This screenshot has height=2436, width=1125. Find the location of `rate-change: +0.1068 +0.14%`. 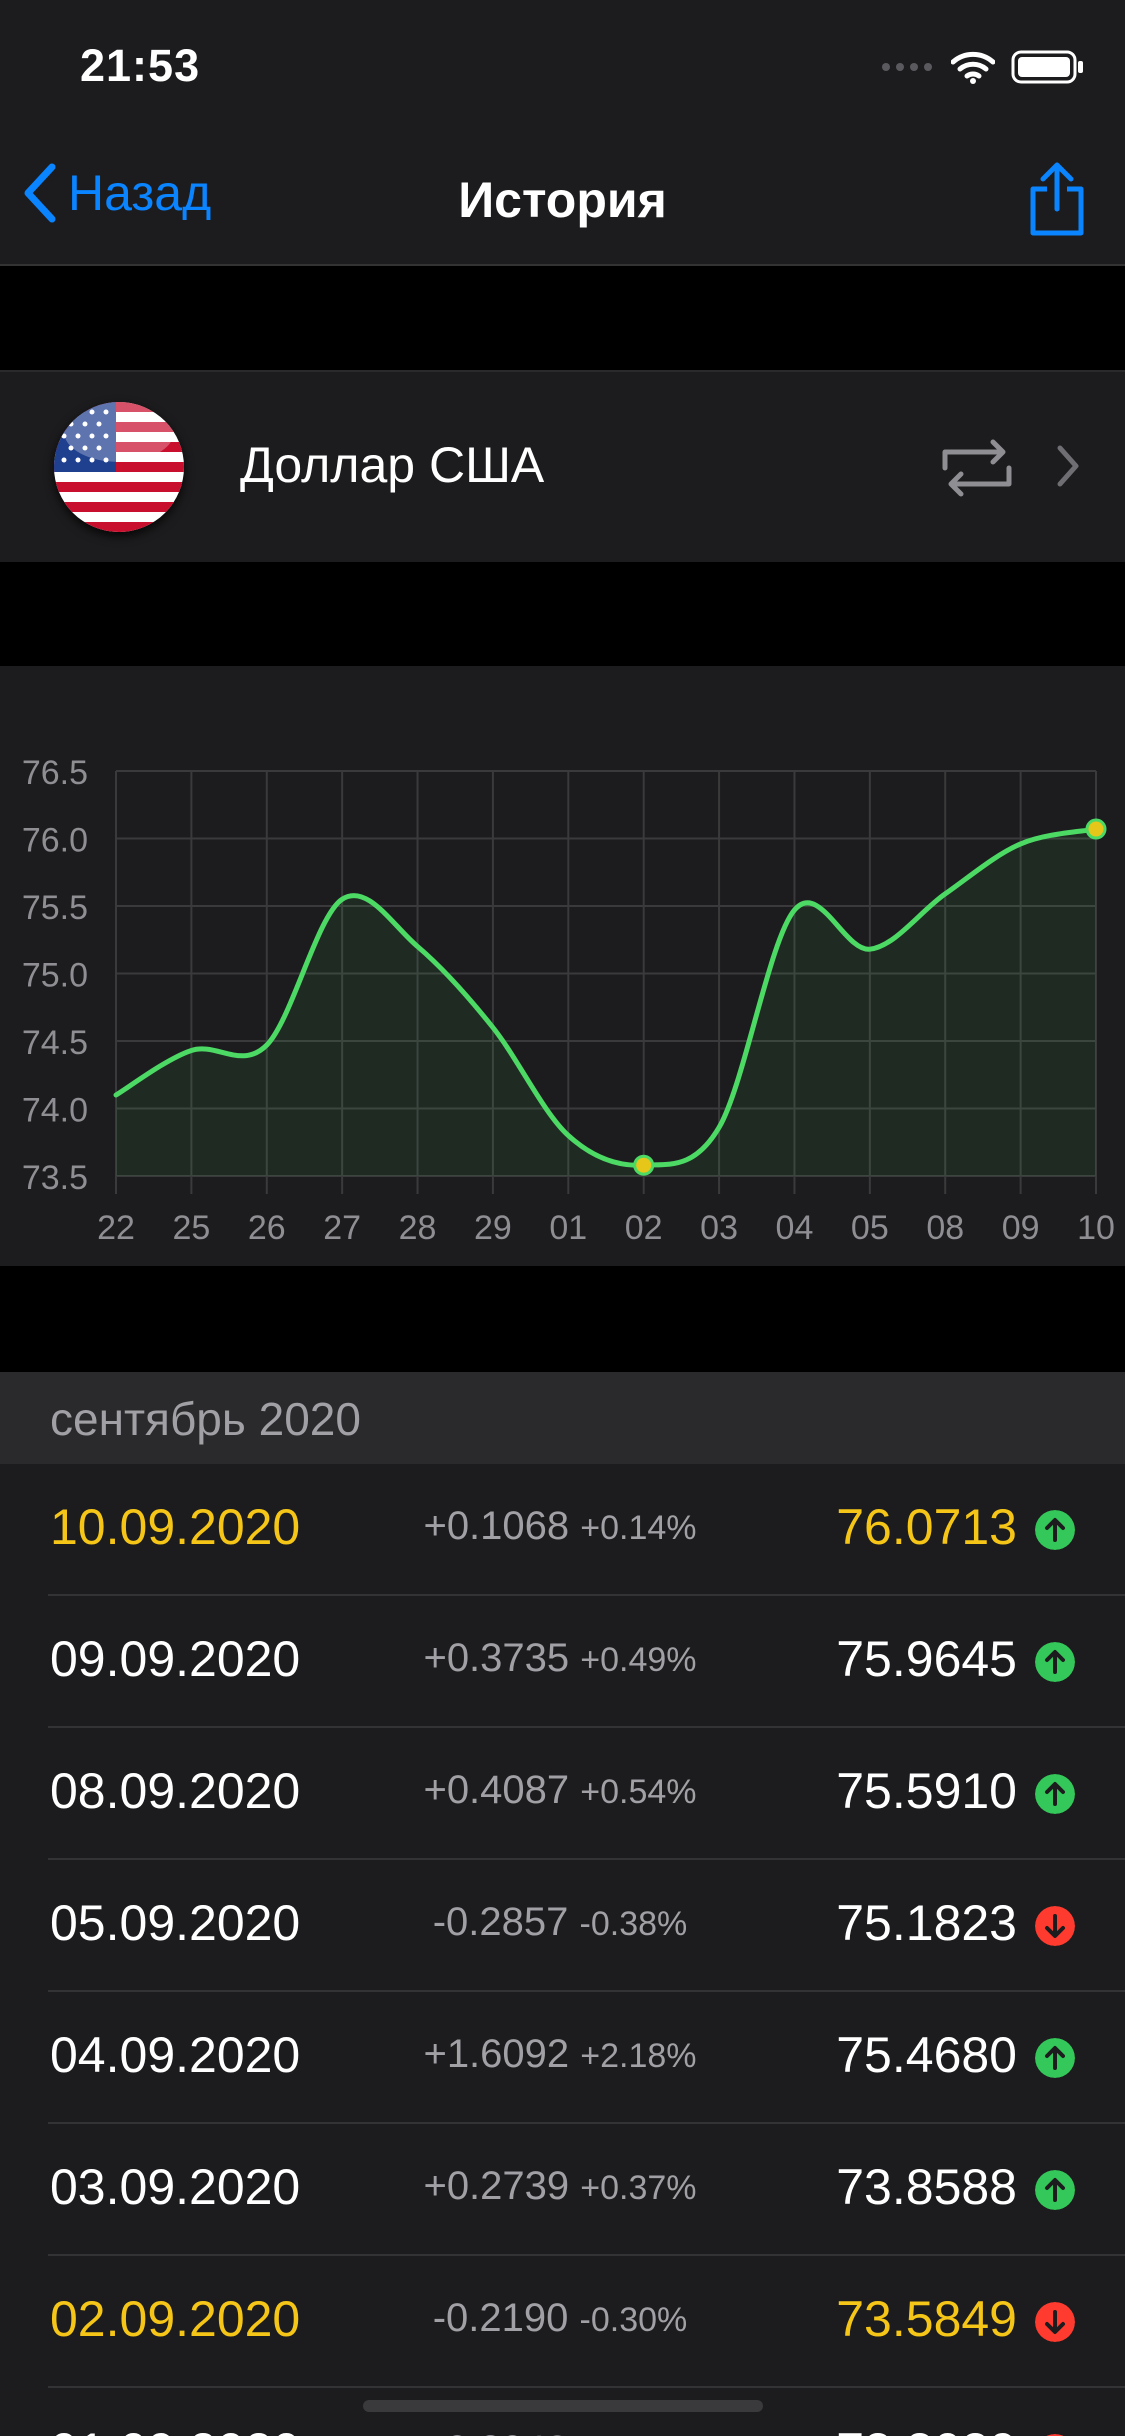

rate-change: +0.1068 +0.14% is located at coordinates (560, 1526).